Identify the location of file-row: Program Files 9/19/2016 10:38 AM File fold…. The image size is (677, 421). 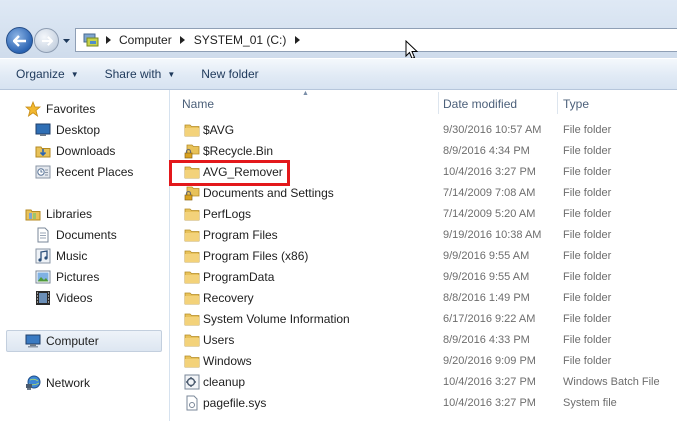
(426, 235).